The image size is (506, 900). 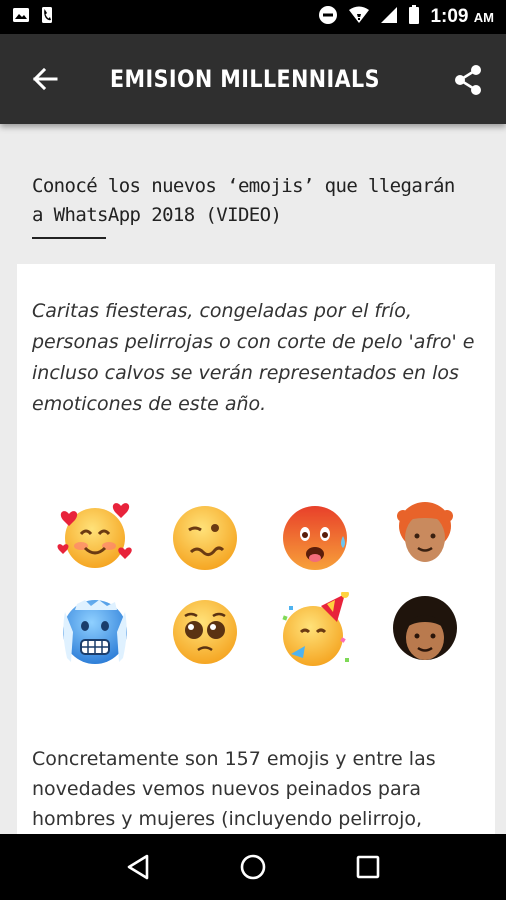 I want to click on partying-face-emoji, so click(x=315, y=629).